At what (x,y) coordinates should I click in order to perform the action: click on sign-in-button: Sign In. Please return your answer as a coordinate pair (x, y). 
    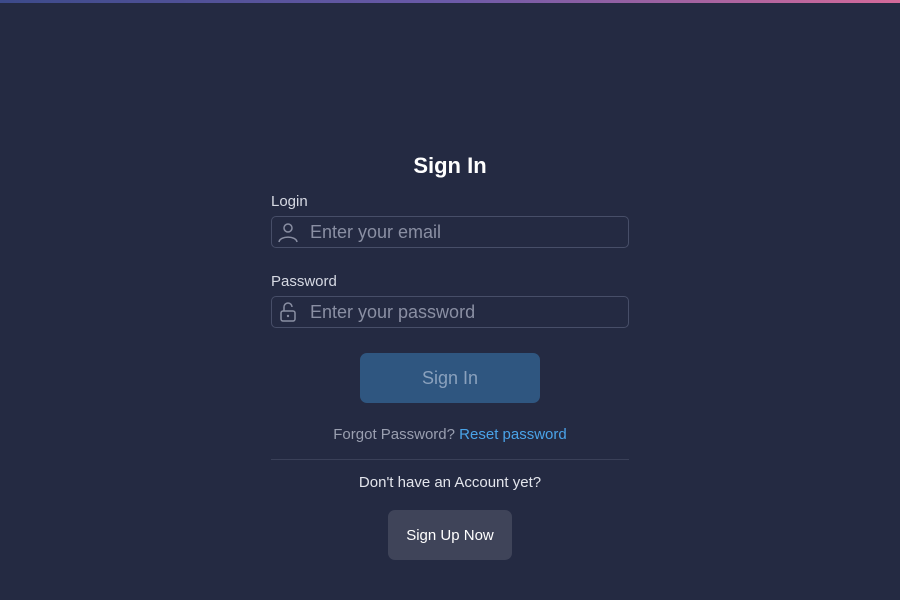
    Looking at the image, I should click on (450, 378).